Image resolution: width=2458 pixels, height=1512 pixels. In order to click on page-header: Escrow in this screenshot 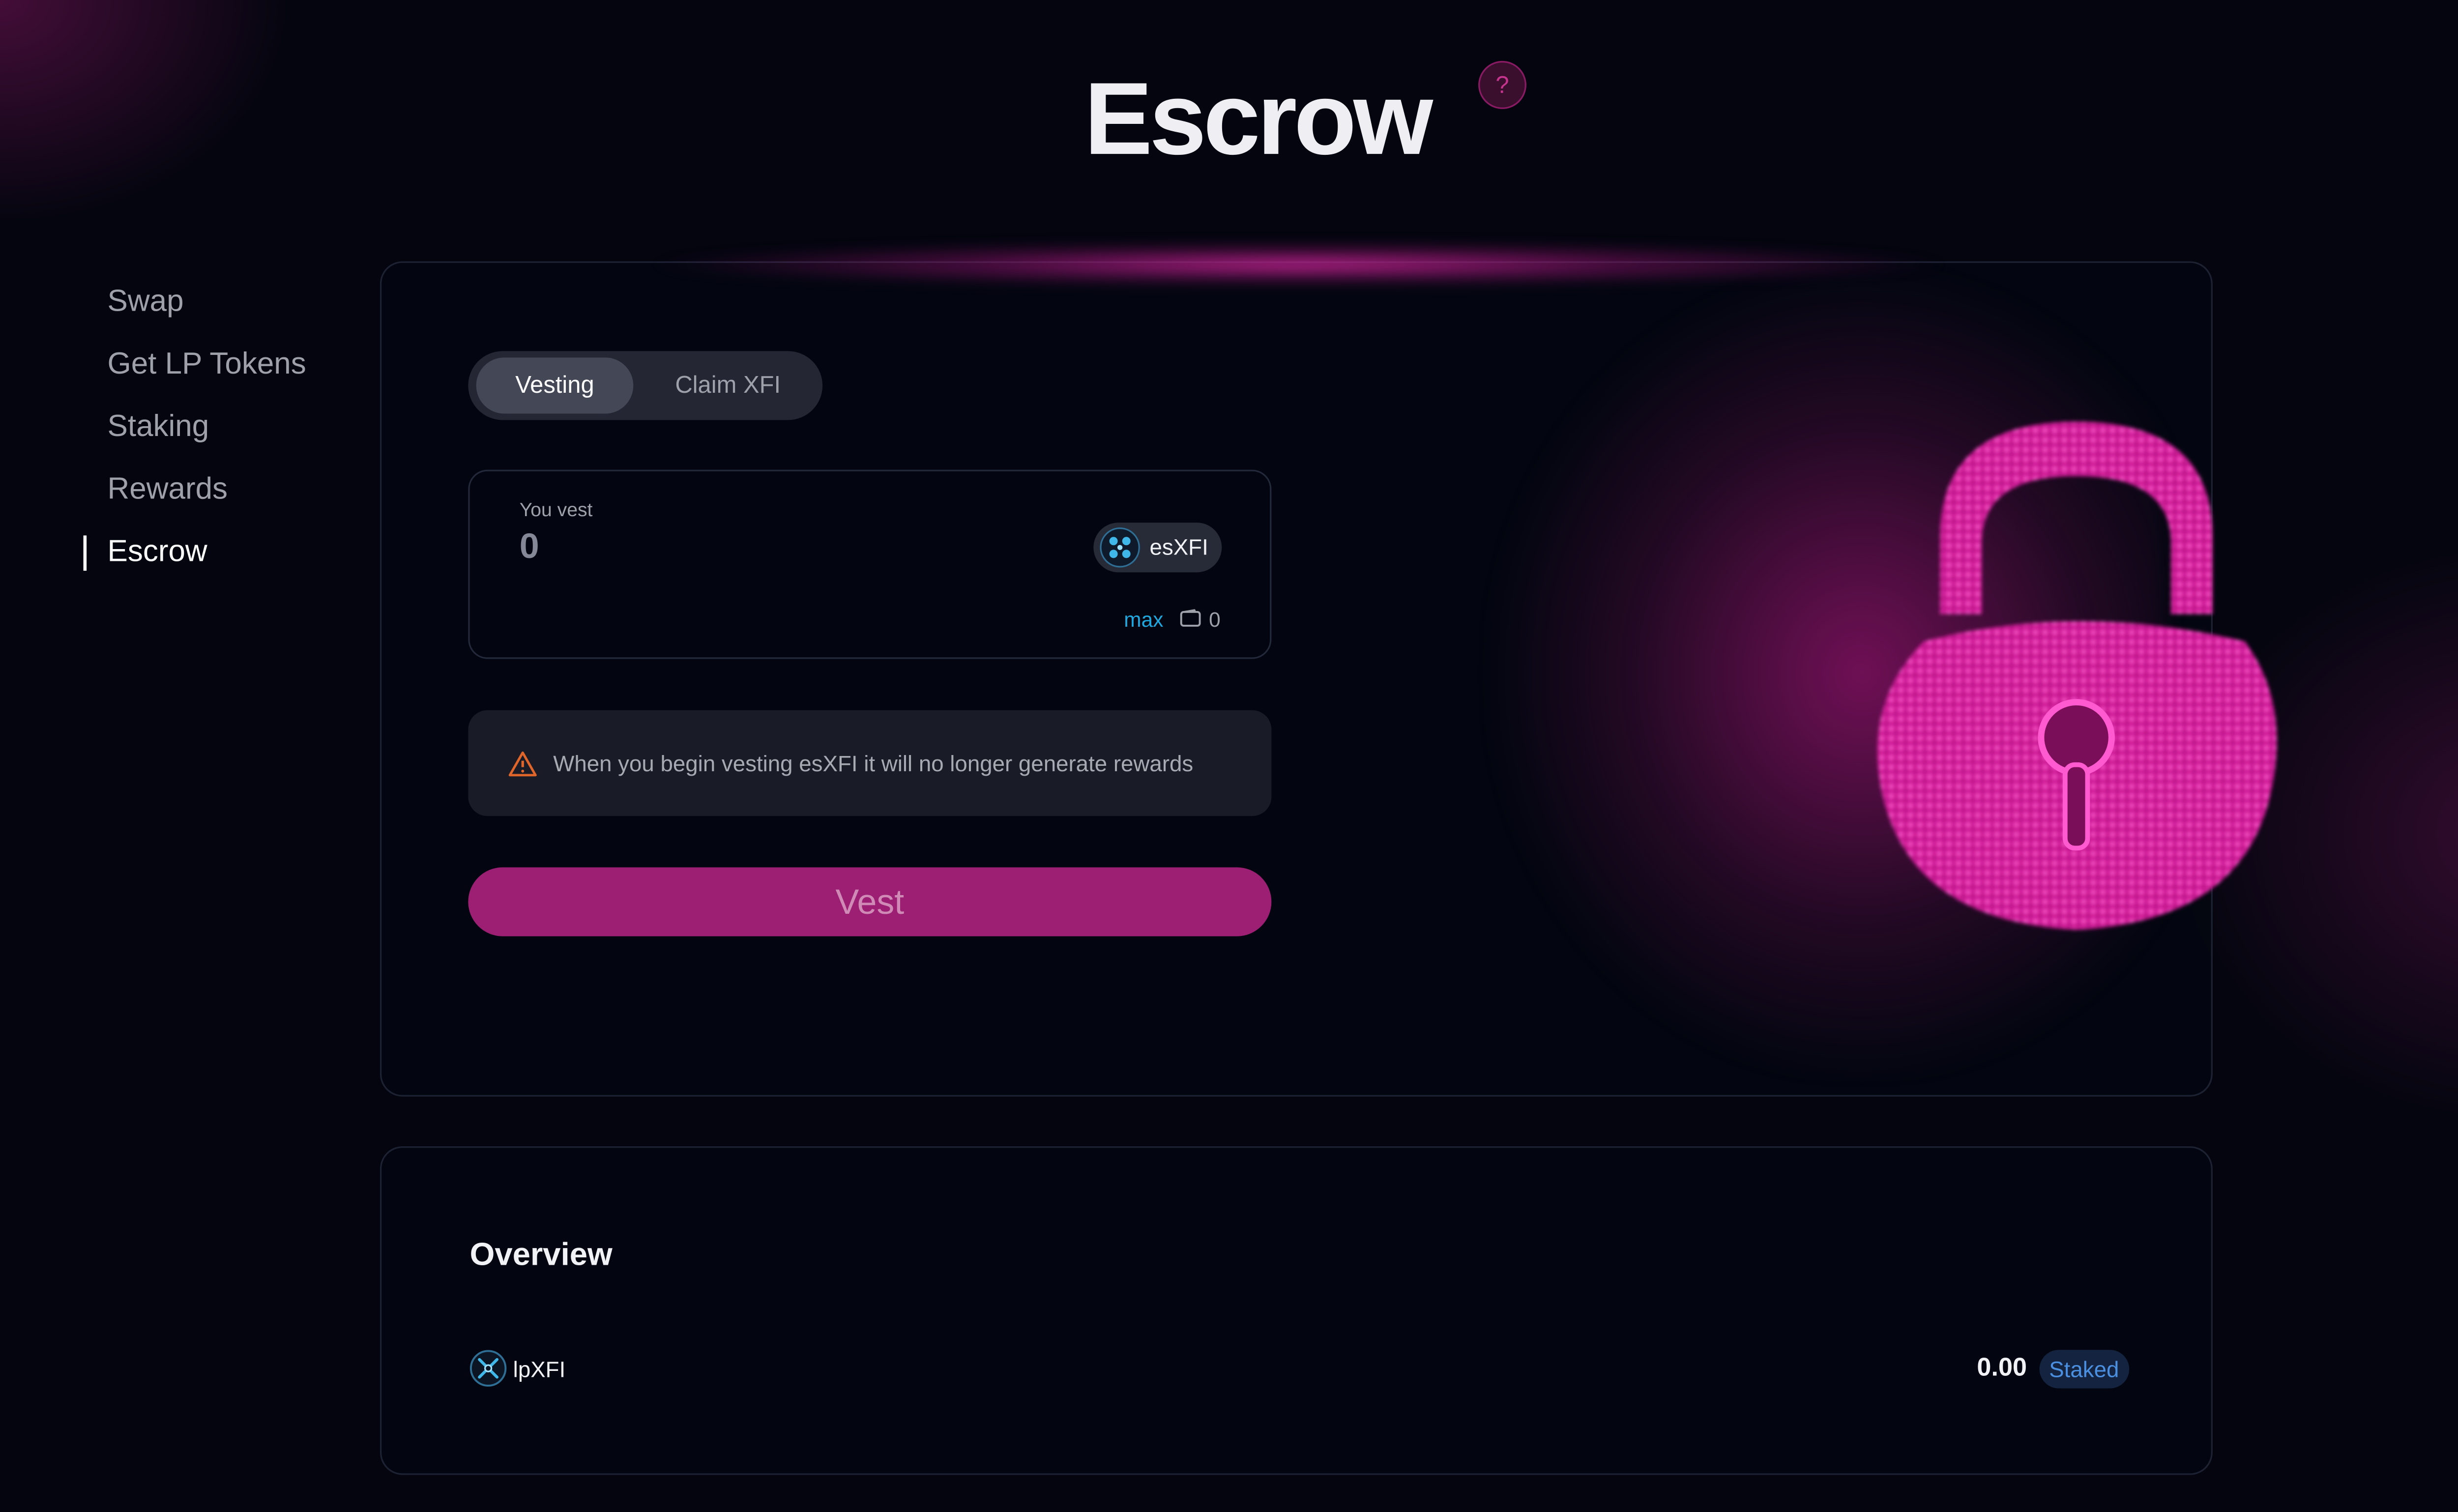, I will do `click(1229, 118)`.